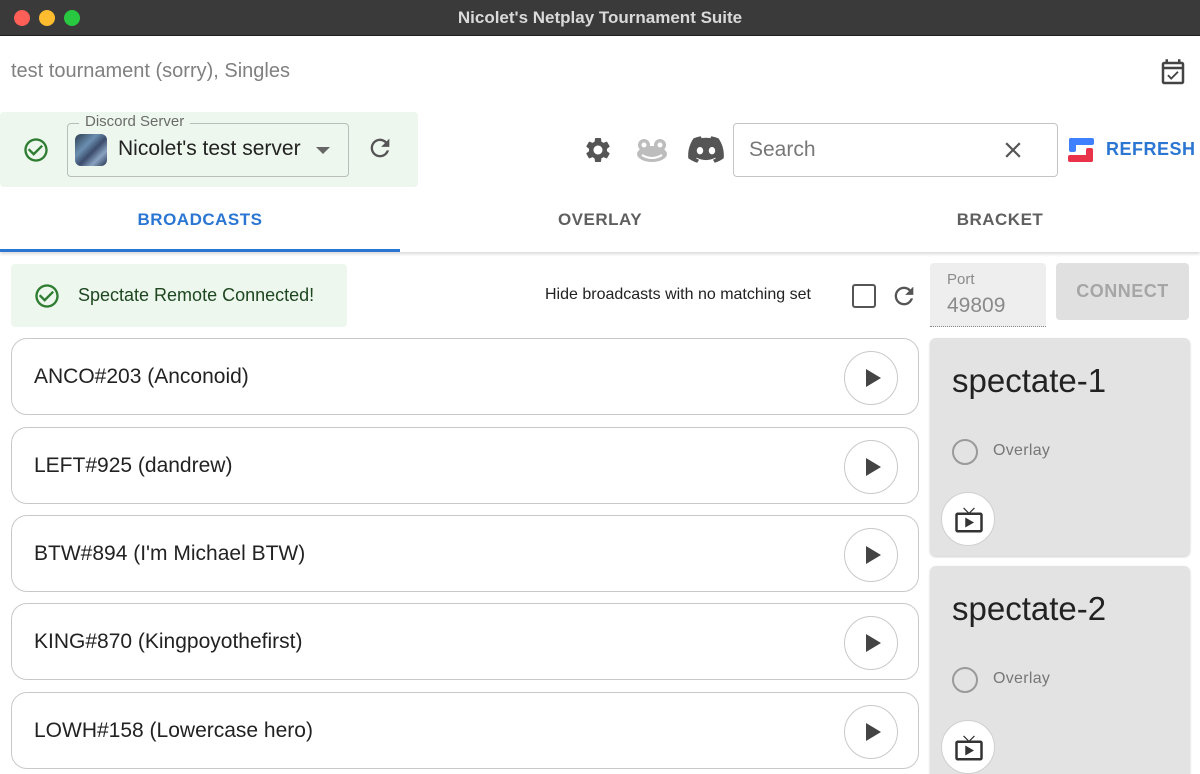 The height and width of the screenshot is (774, 1200). I want to click on tournament-name: test tournament (sorry), Singles, so click(150, 71).